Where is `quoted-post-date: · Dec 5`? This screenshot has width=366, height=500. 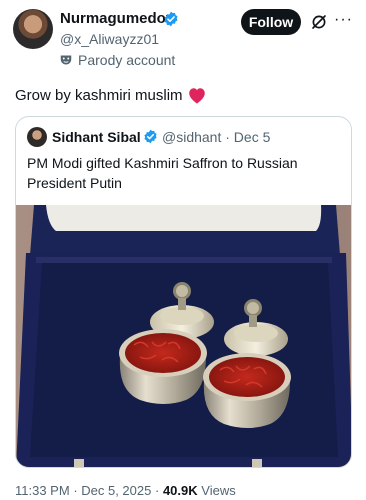
quoted-post-date: · Dec 5 is located at coordinates (247, 137).